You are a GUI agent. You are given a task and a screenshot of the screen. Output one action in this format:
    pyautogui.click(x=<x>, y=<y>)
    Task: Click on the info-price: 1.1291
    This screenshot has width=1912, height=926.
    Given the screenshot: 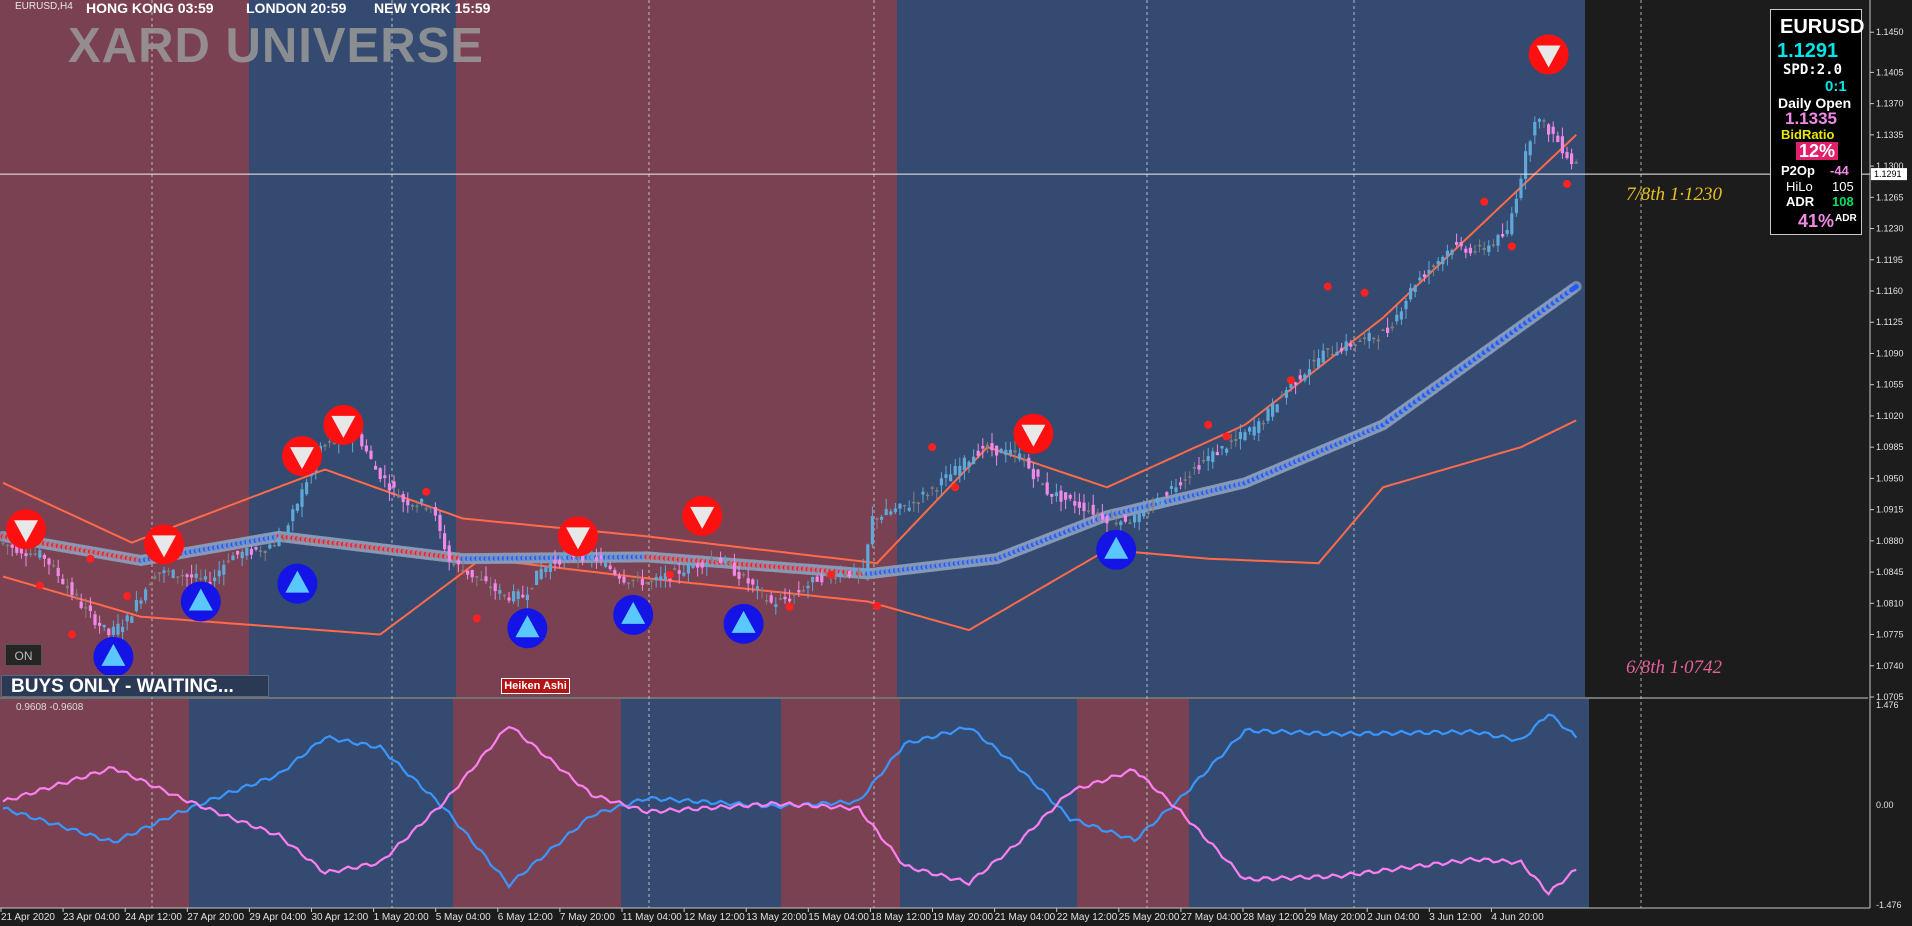 What is the action you would take?
    pyautogui.click(x=1808, y=51)
    